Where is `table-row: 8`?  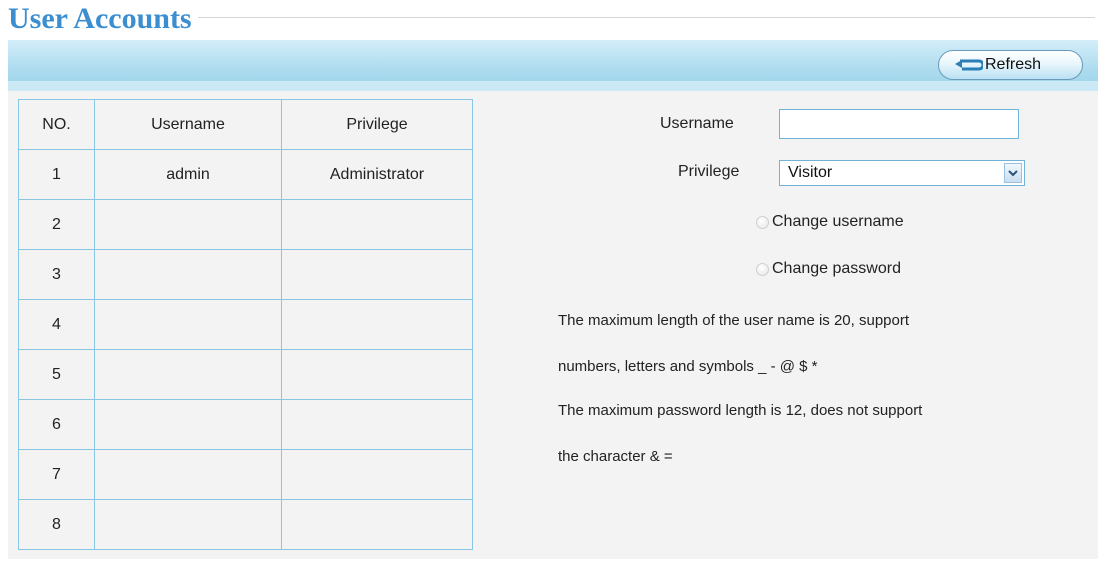
table-row: 8 is located at coordinates (245, 524).